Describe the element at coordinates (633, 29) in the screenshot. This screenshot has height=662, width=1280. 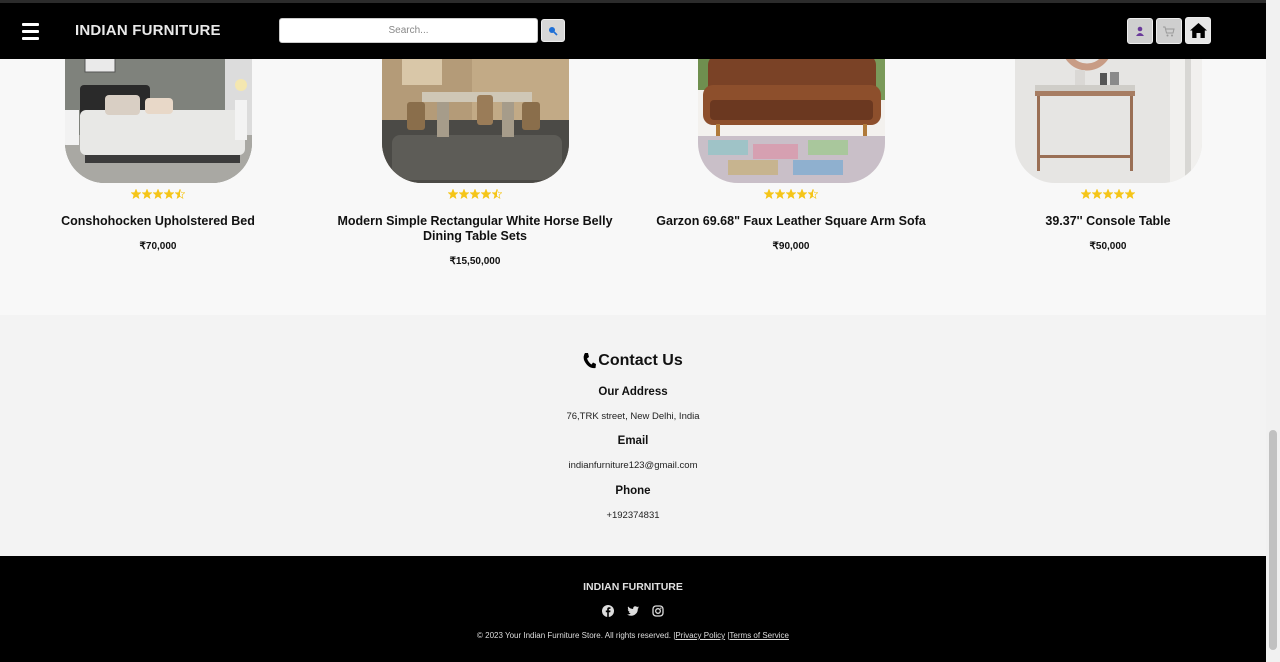
I see `top-navbar: INDIAN FURNITURE` at that location.